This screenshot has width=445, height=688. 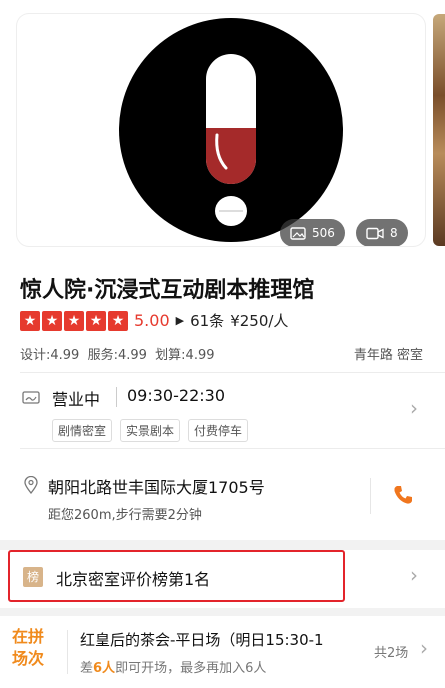 I want to click on ranking-row: 榜 北京密室评价榜第1名 ›, so click(x=222, y=579).